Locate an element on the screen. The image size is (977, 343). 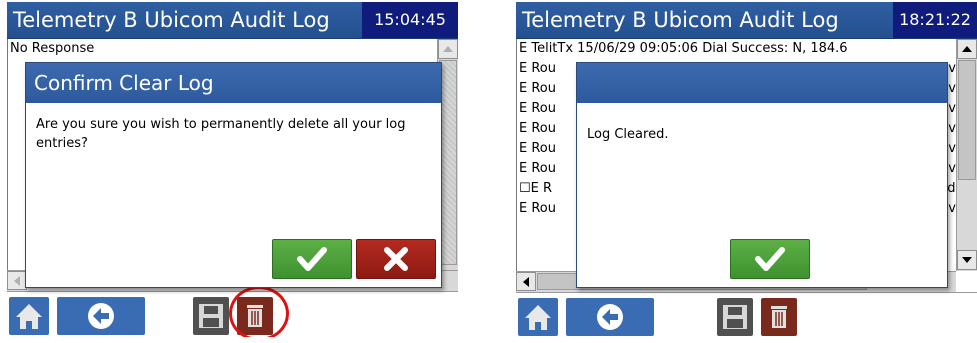
title-bar: Telemetry B Ubicom Audit Log 18:21:22 is located at coordinates (746, 20).